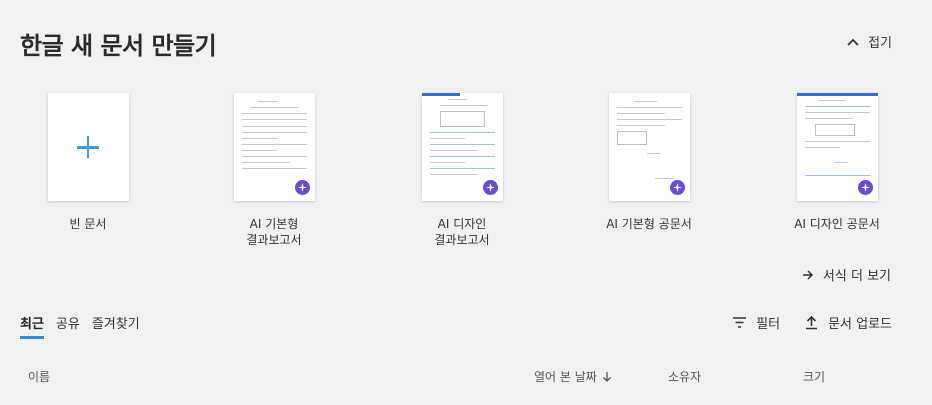 The height and width of the screenshot is (405, 932). What do you see at coordinates (116, 325) in the screenshot?
I see `tab-favorites: 즐겨찾기` at bounding box center [116, 325].